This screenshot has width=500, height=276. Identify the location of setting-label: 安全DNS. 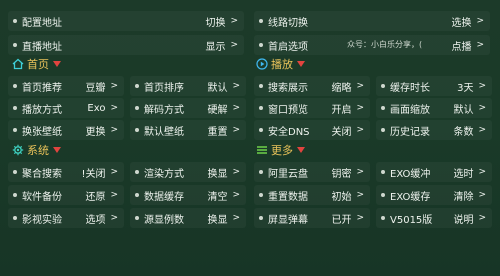
(289, 132).